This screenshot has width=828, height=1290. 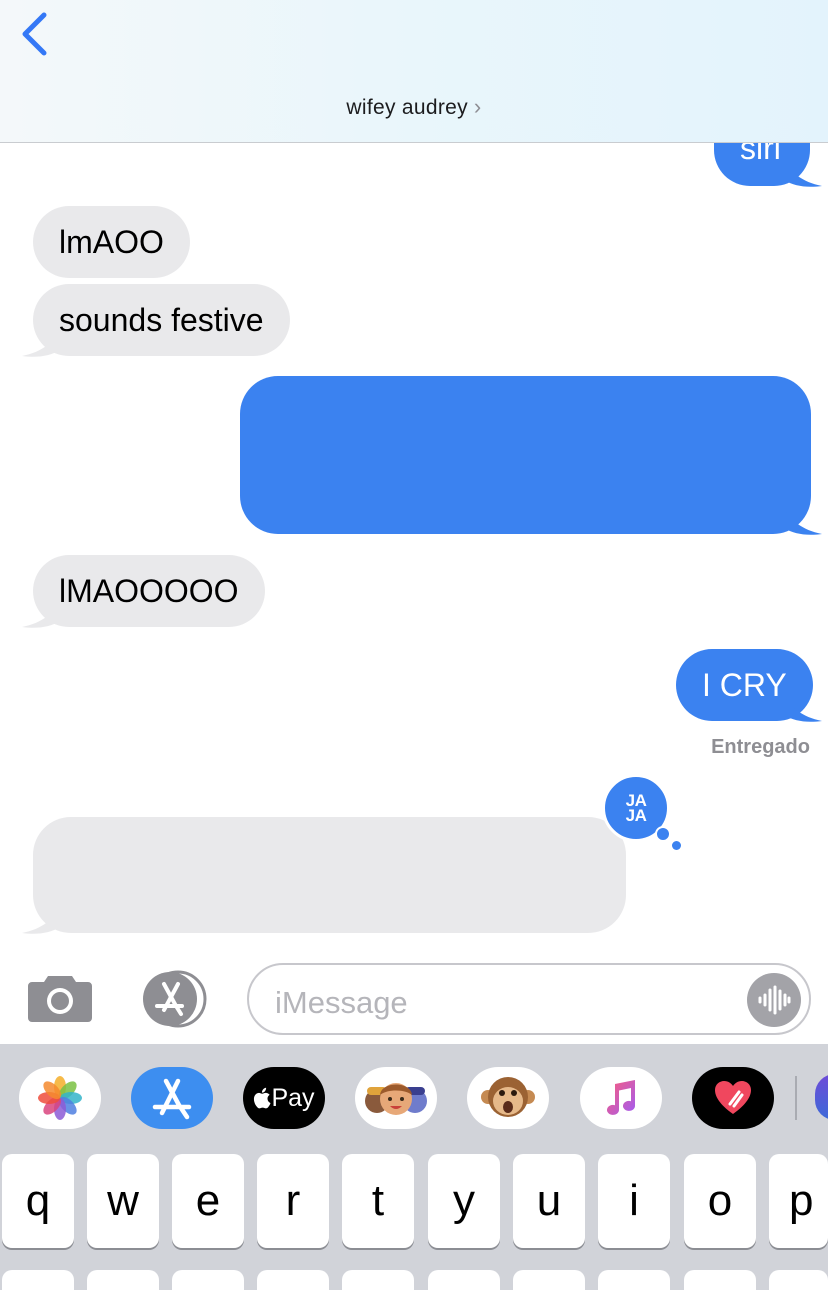 I want to click on conversation-header: wifey audrey ›, so click(x=414, y=71).